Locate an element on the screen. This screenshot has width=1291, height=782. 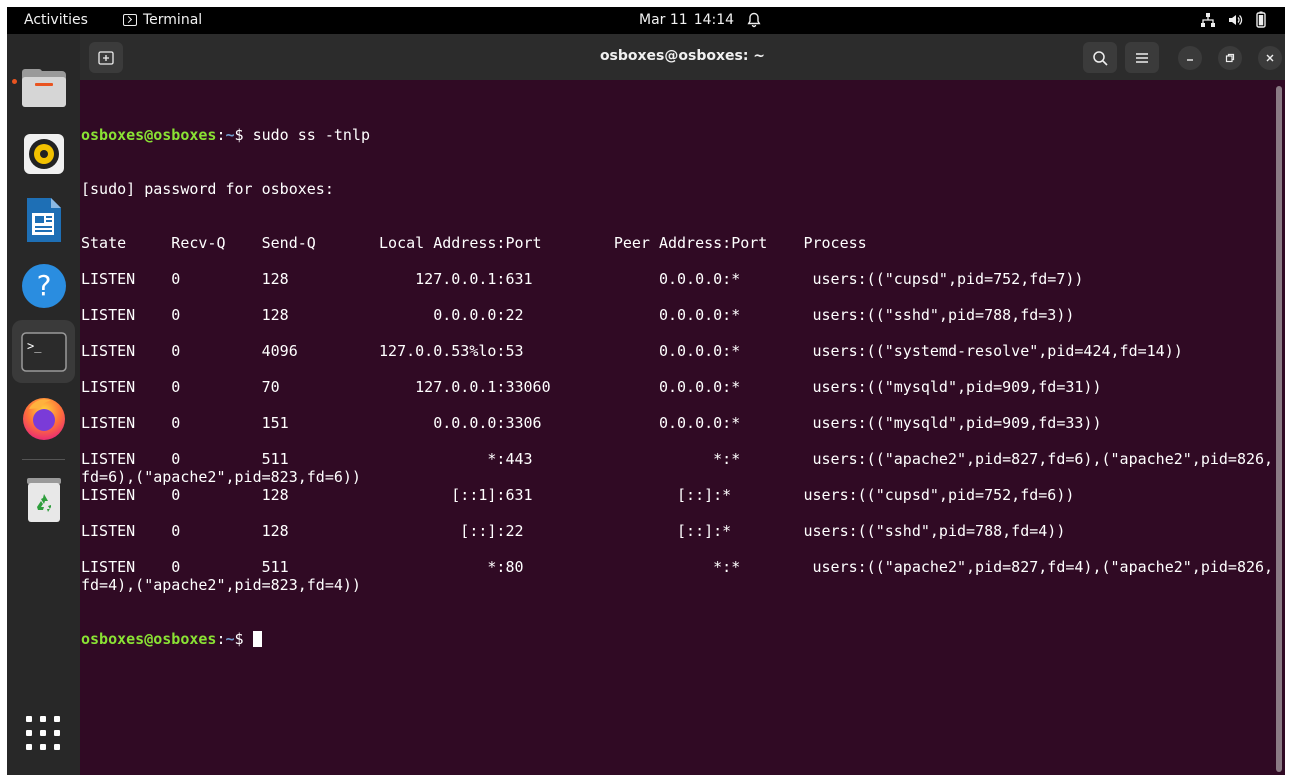
battery-icon is located at coordinates (1261, 21).